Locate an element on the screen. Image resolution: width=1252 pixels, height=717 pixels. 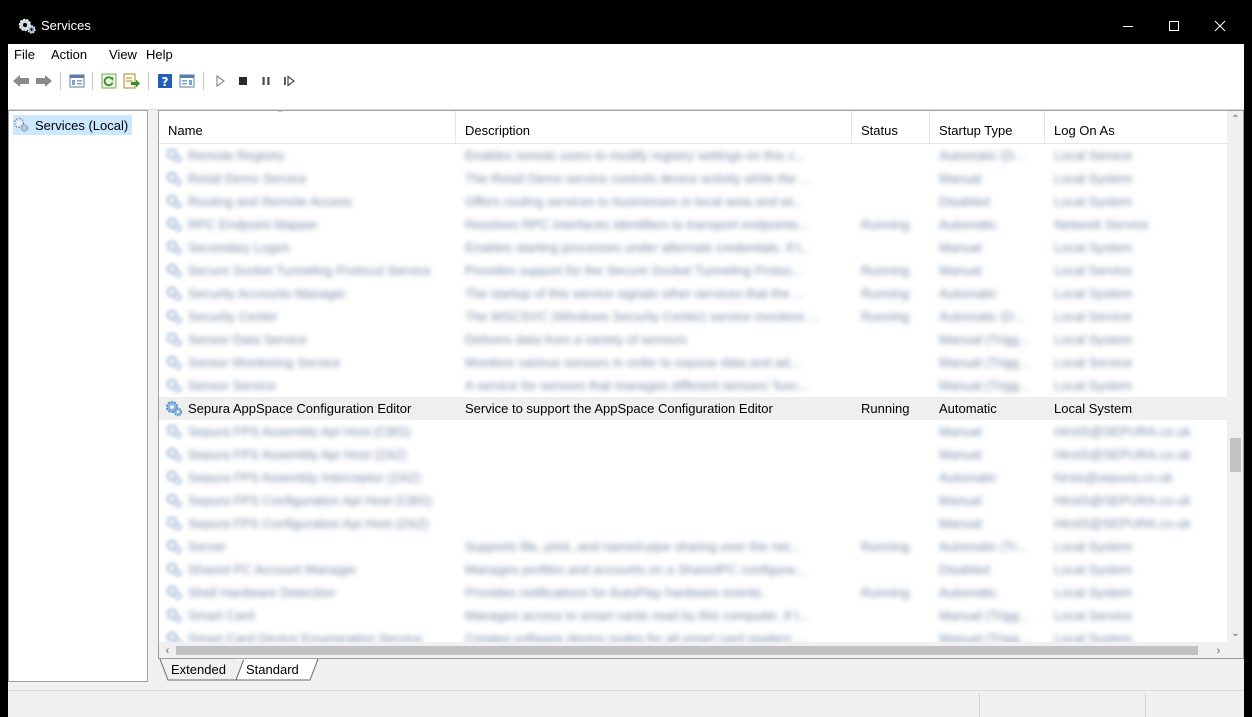
help-button: ? is located at coordinates (165, 81).